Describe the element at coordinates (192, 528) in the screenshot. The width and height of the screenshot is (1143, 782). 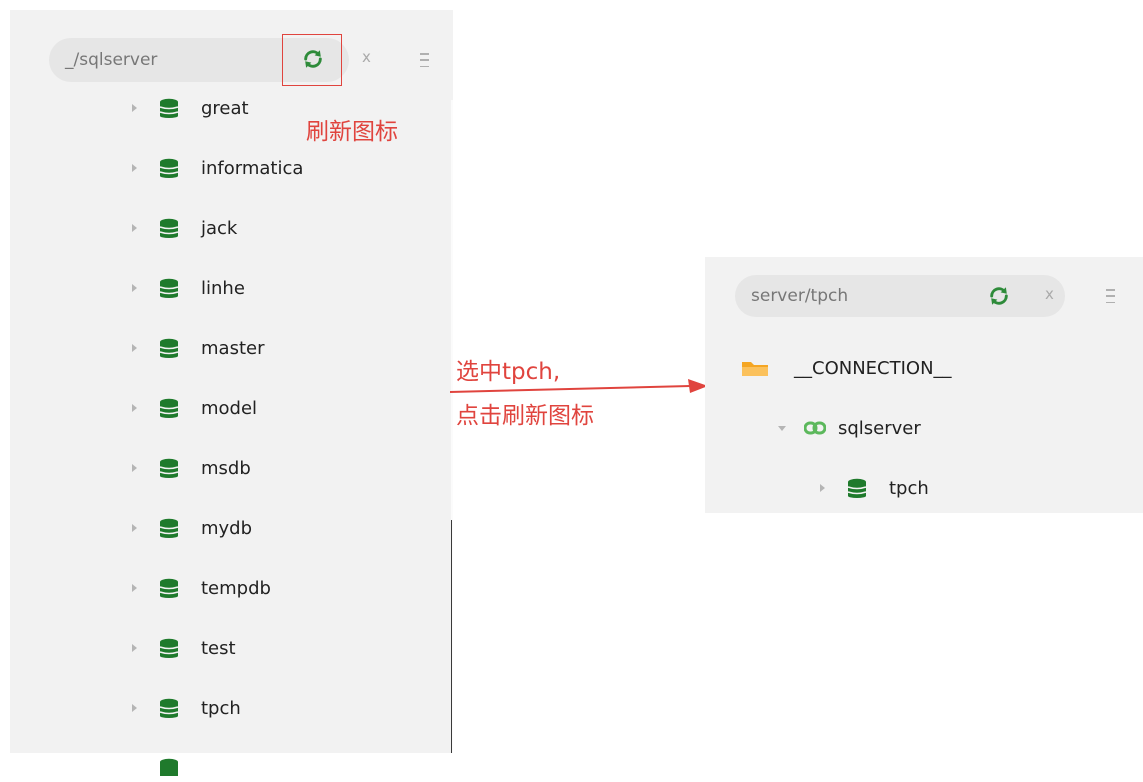
I see `tree-item-database: mydb` at that location.